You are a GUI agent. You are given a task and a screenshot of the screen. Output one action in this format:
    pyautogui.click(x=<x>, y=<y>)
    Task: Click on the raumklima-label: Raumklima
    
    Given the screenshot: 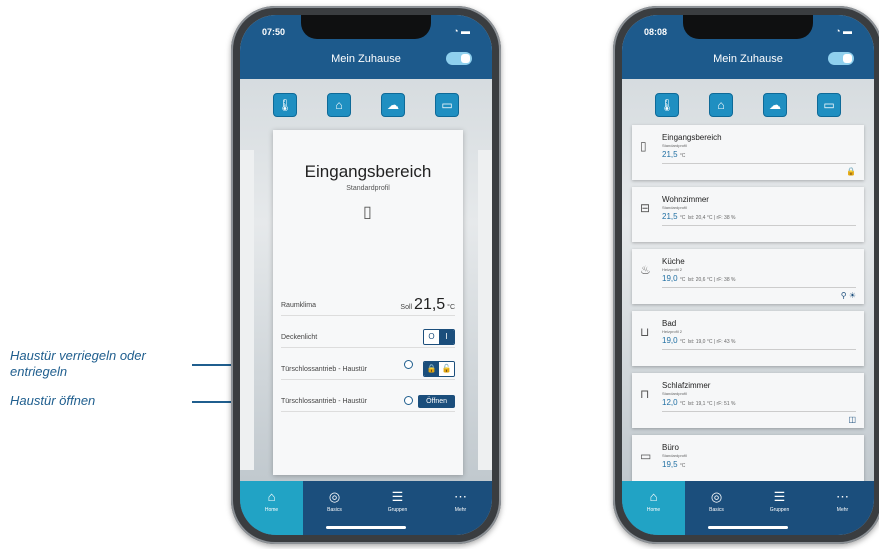 What is the action you would take?
    pyautogui.click(x=299, y=305)
    